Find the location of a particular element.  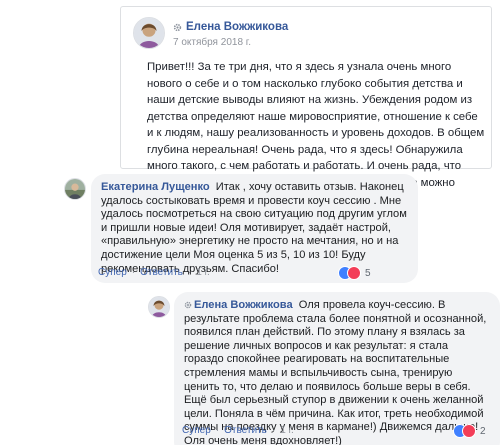

post-date: 7 октября 2018 г. is located at coordinates (230, 42).